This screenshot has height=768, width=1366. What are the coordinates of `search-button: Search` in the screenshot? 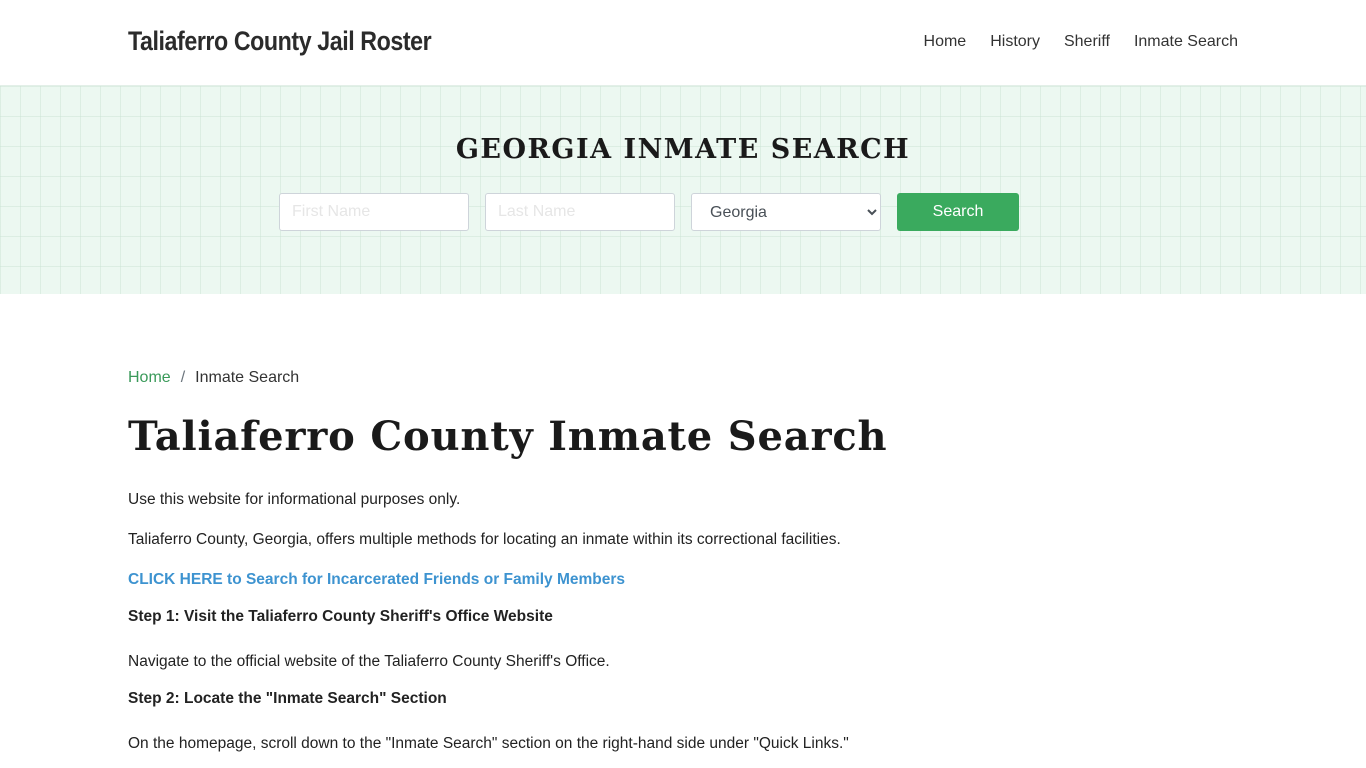 It's located at (958, 212).